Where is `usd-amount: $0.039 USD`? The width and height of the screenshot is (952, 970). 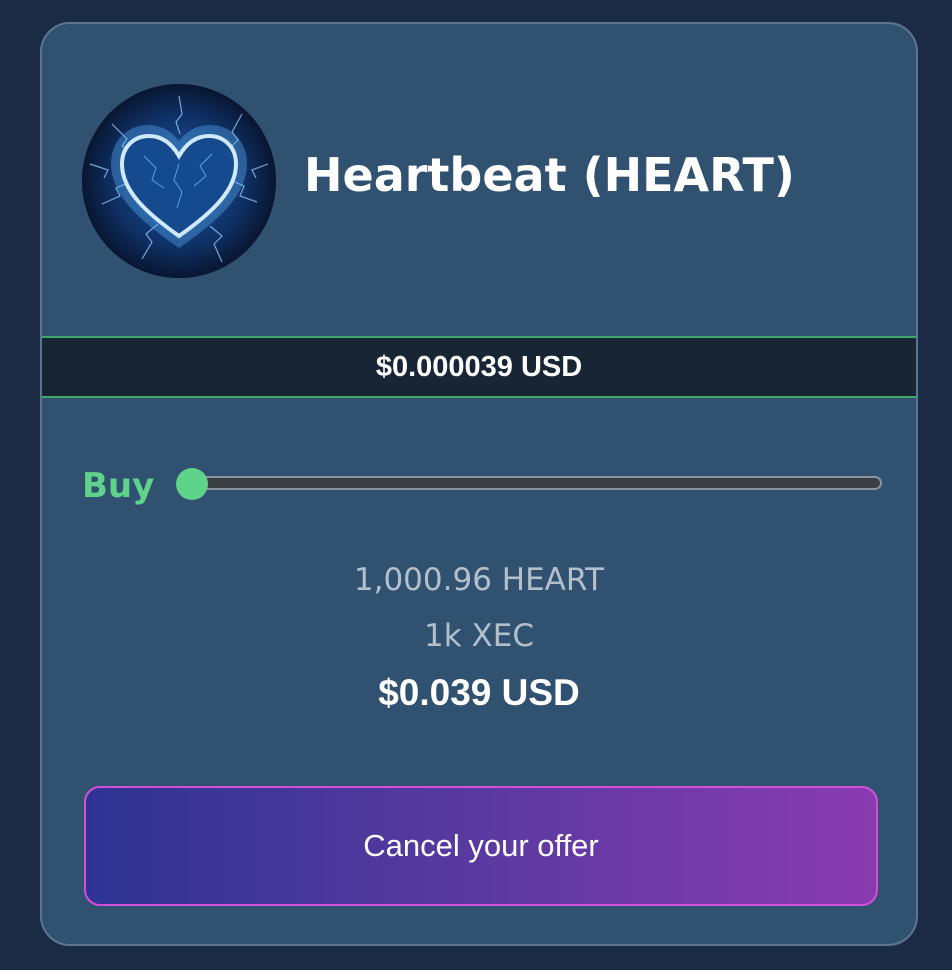 usd-amount: $0.039 USD is located at coordinates (479, 692).